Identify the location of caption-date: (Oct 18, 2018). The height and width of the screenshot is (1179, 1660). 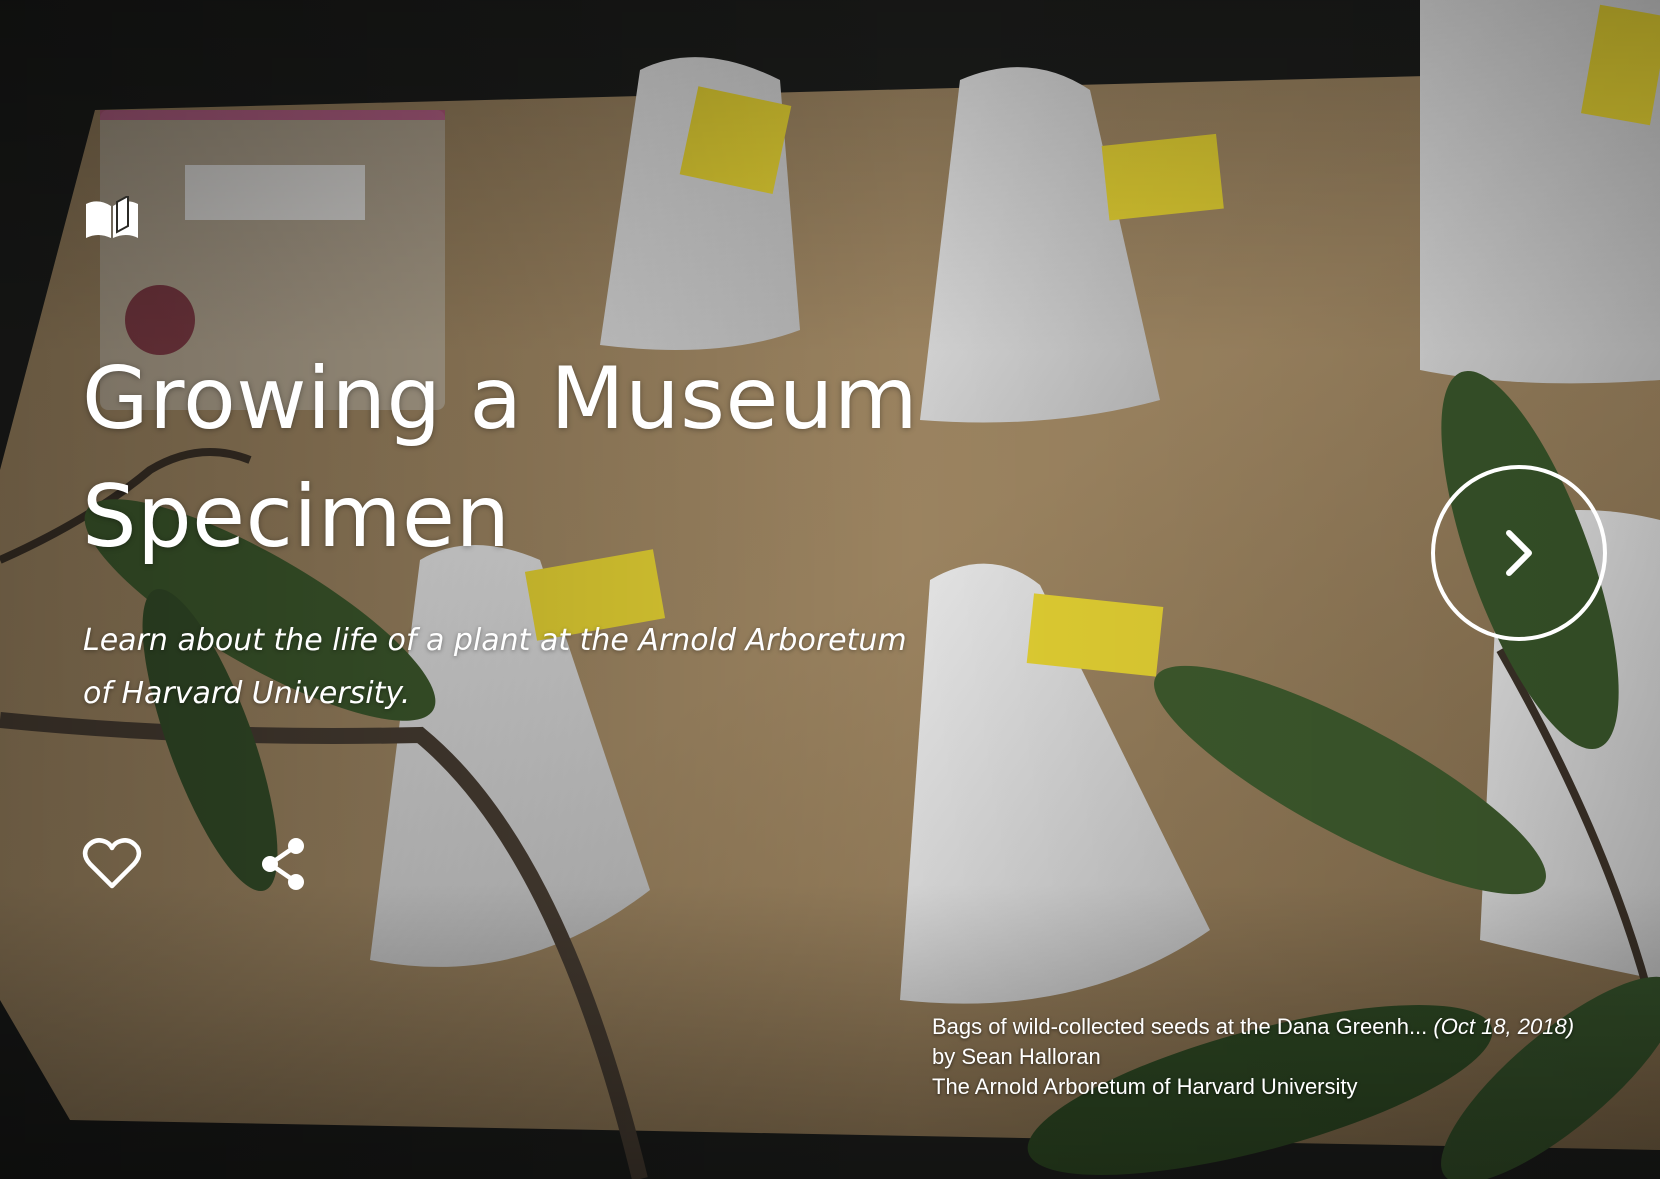
(1504, 1026).